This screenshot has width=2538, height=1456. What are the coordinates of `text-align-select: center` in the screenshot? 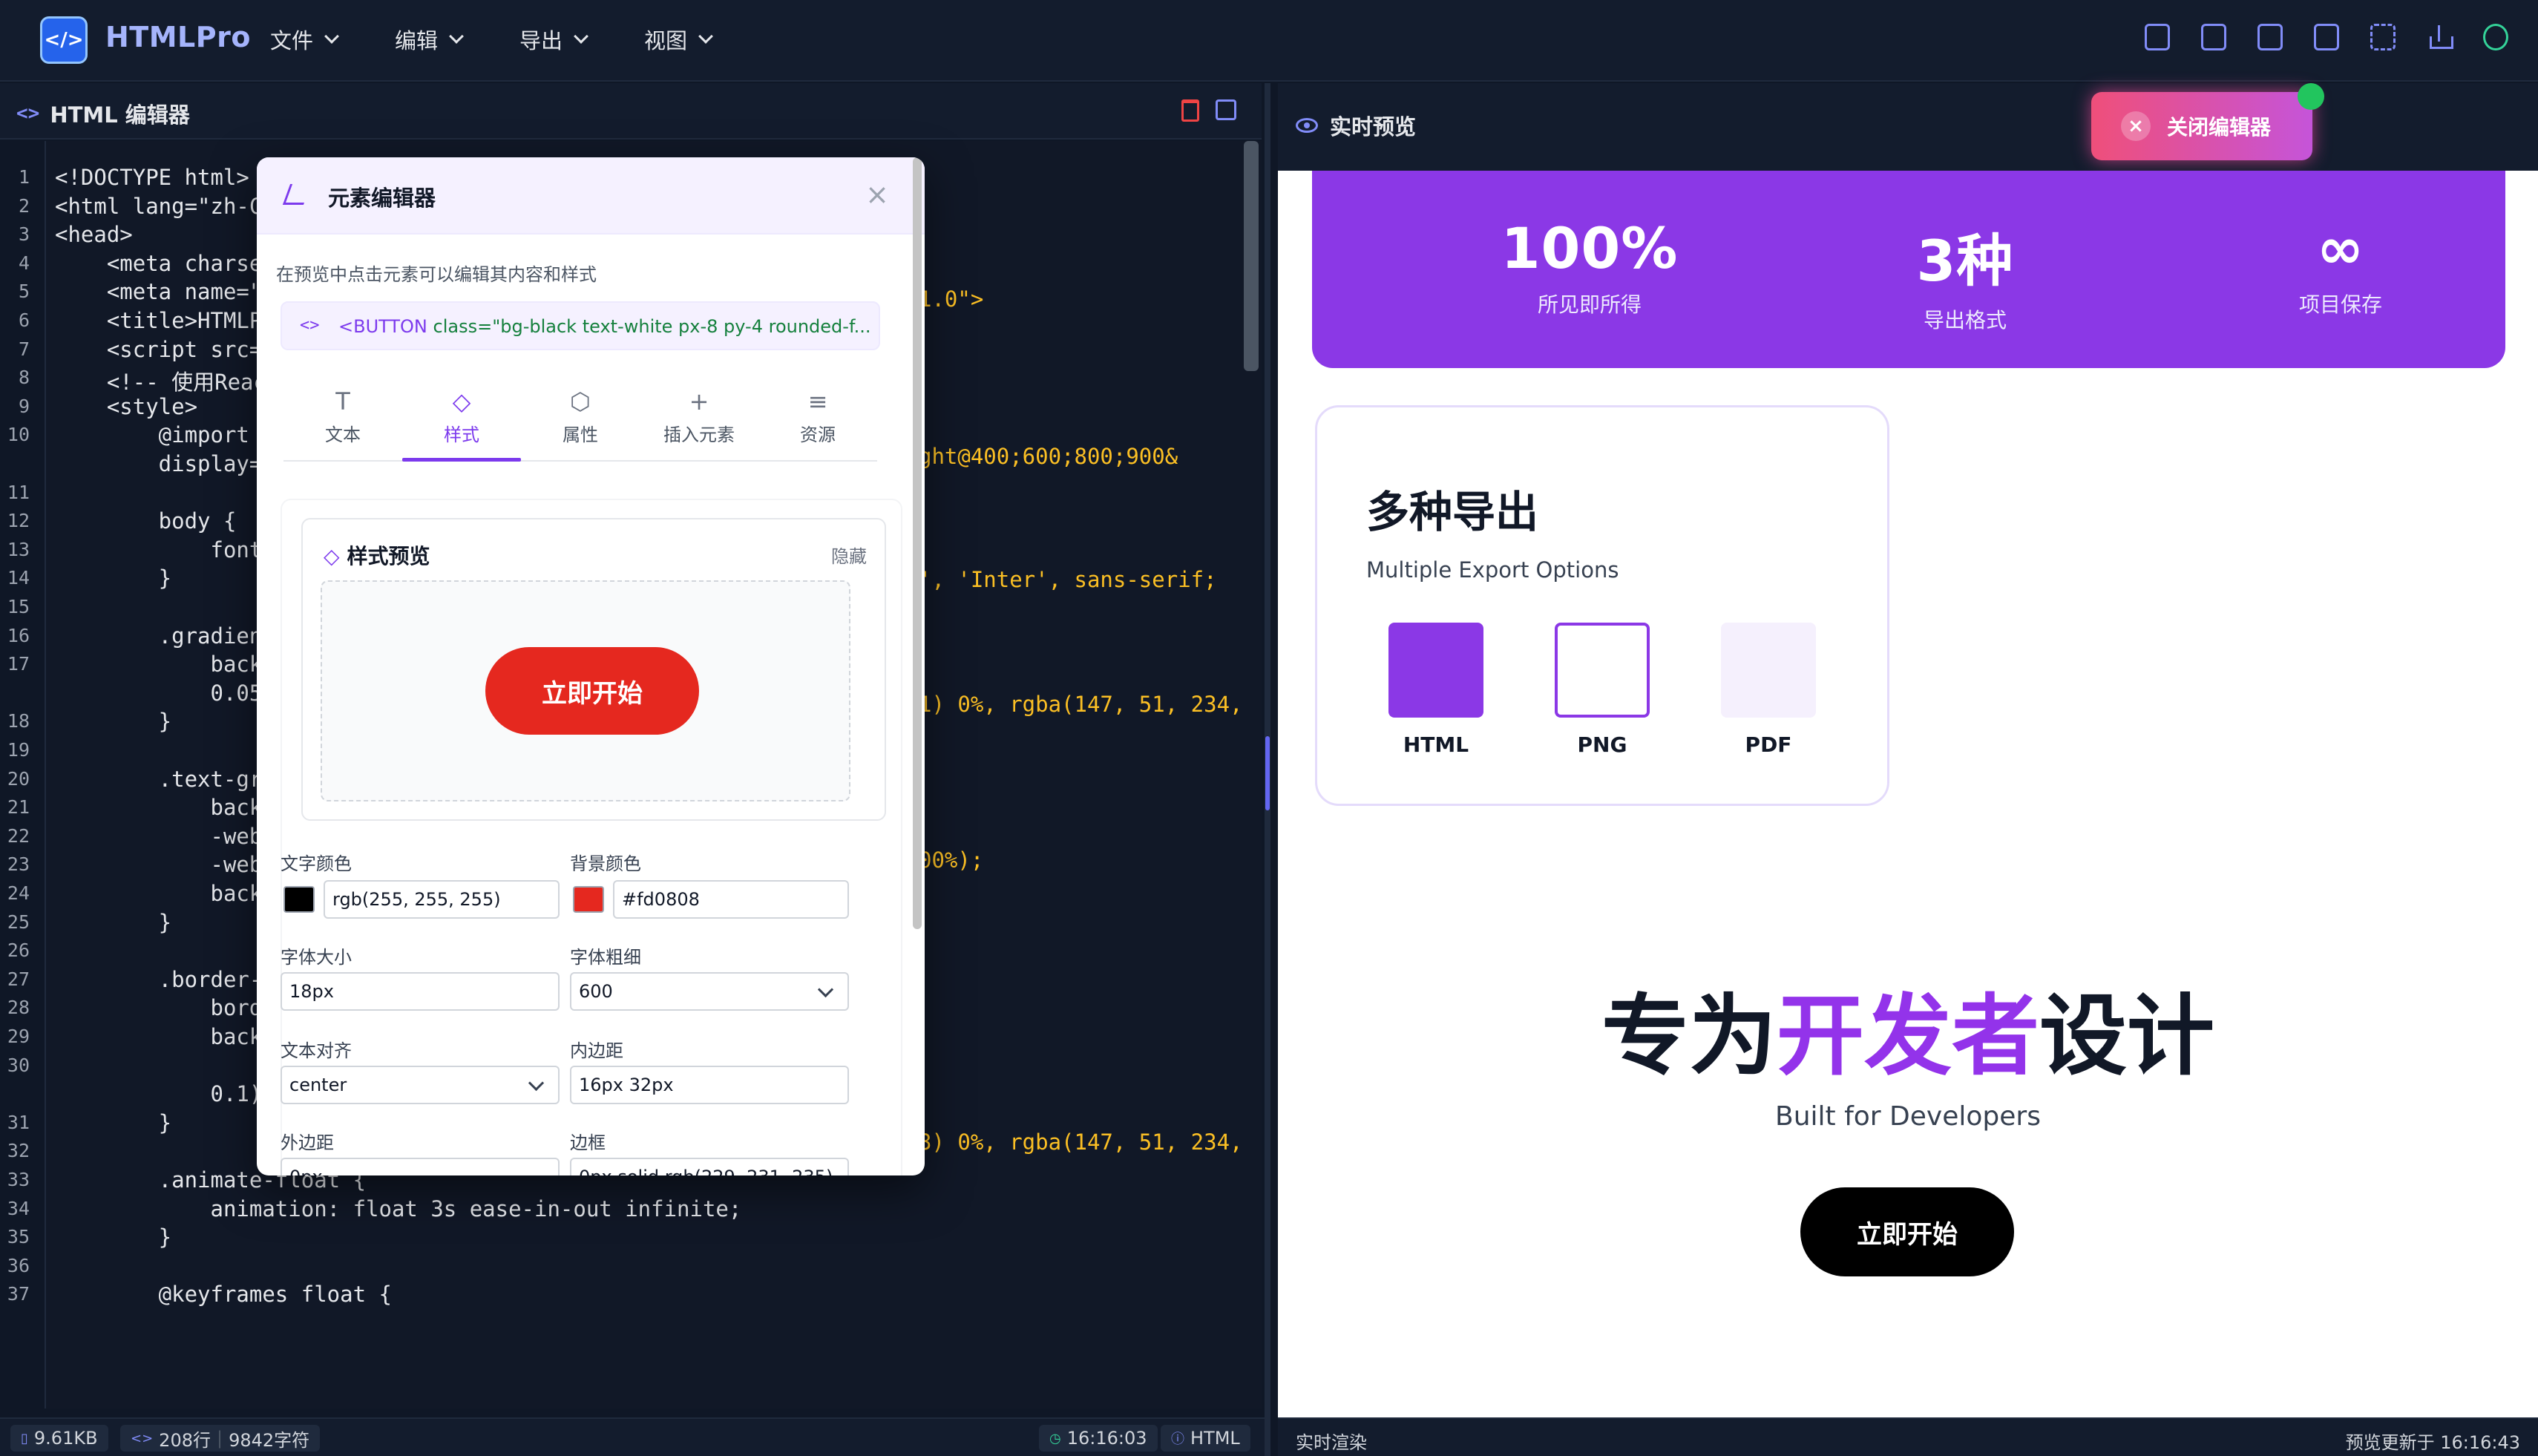 It's located at (420, 1085).